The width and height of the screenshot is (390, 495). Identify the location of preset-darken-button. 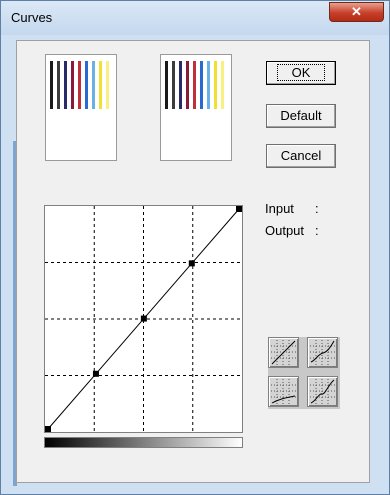
(283, 391).